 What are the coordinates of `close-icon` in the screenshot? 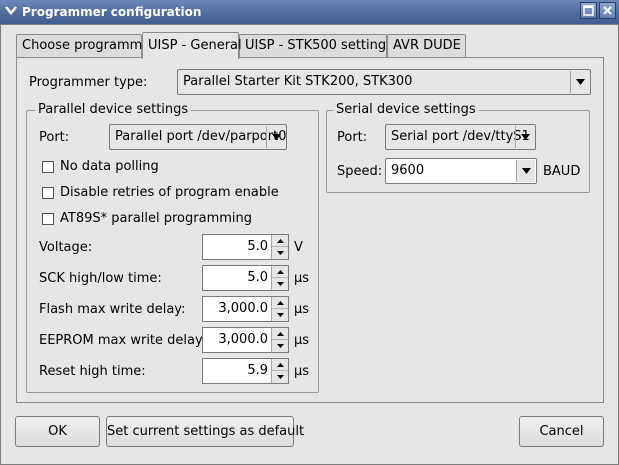 It's located at (607, 10).